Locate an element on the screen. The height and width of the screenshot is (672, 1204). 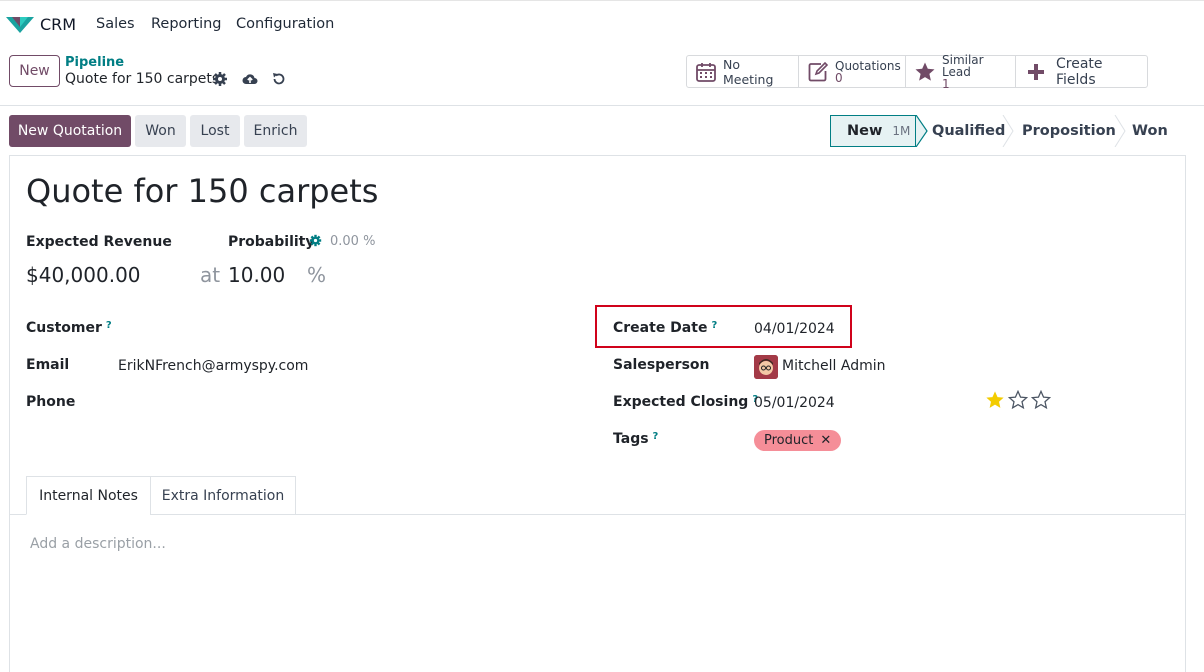
won-button: Won is located at coordinates (160, 131).